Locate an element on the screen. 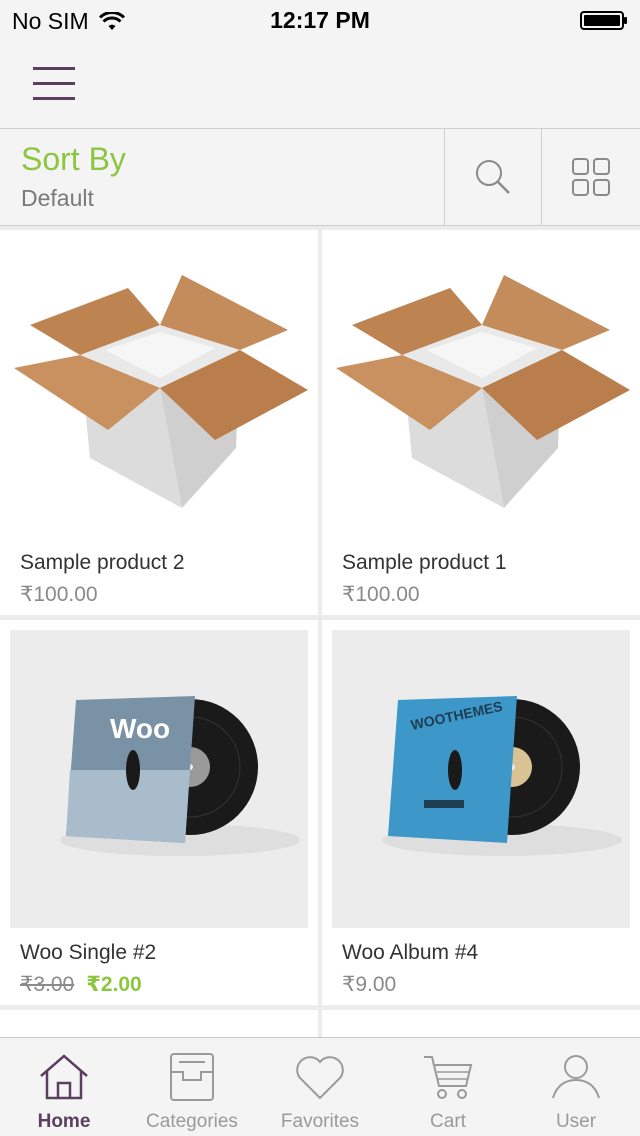  hamburger-menu-button is located at coordinates (54, 84).